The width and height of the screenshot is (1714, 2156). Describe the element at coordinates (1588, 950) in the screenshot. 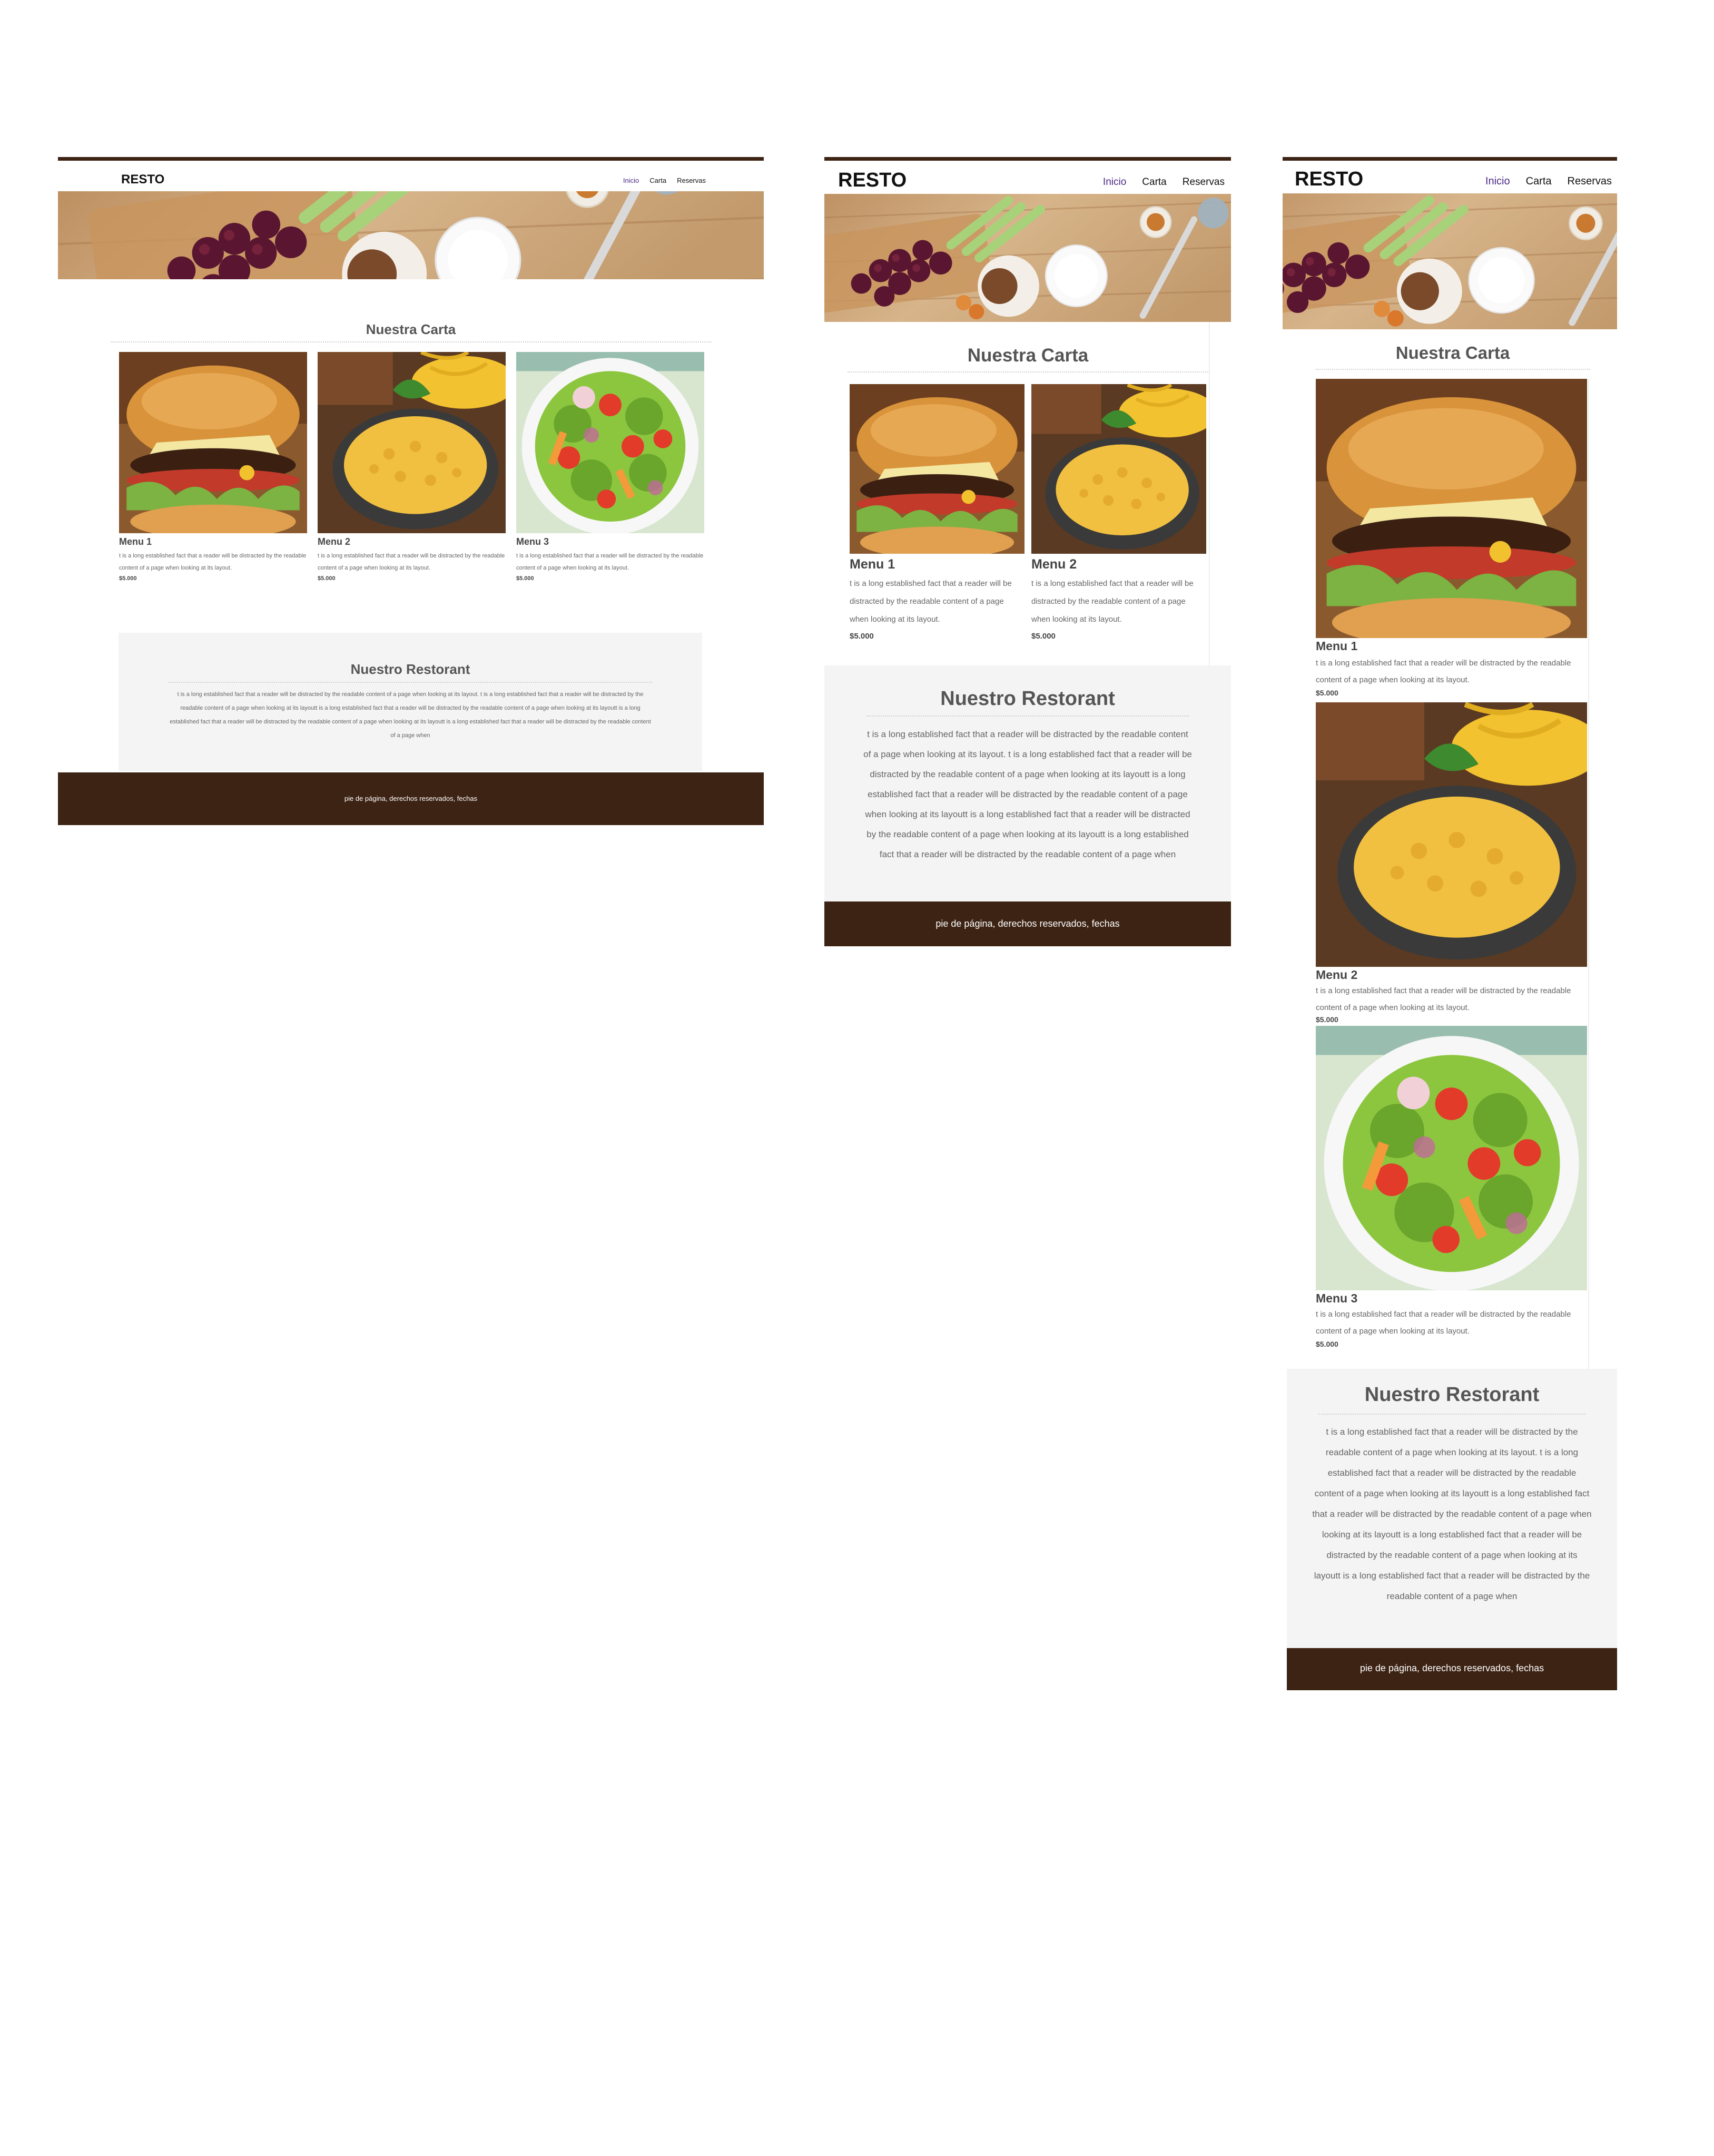

I see `content-border` at that location.